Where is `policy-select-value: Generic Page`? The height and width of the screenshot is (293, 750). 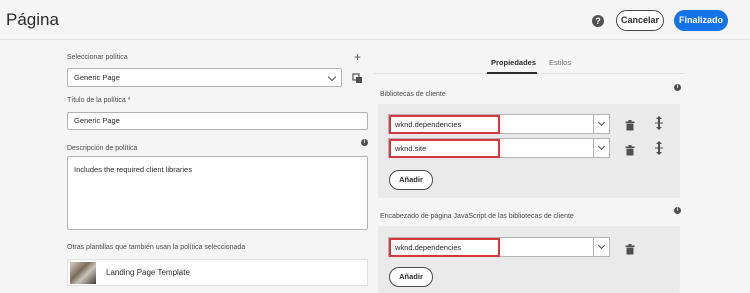
policy-select-value: Generic Page is located at coordinates (97, 77).